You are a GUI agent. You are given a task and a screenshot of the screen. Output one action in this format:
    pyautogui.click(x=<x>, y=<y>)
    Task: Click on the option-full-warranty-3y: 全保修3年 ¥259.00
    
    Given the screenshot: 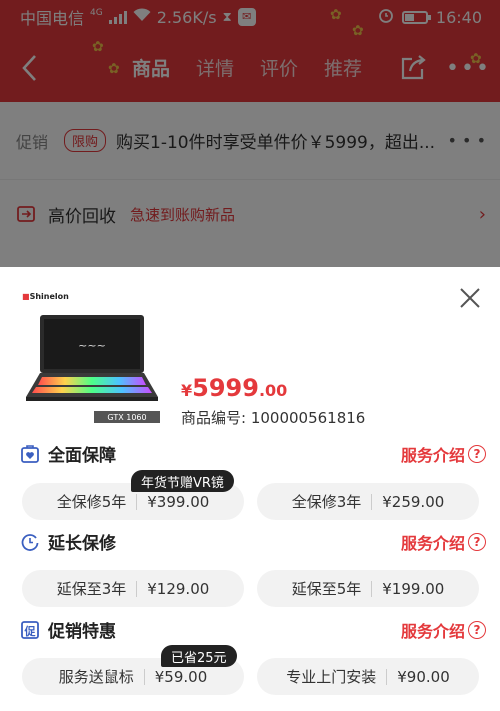 What is the action you would take?
    pyautogui.click(x=368, y=501)
    